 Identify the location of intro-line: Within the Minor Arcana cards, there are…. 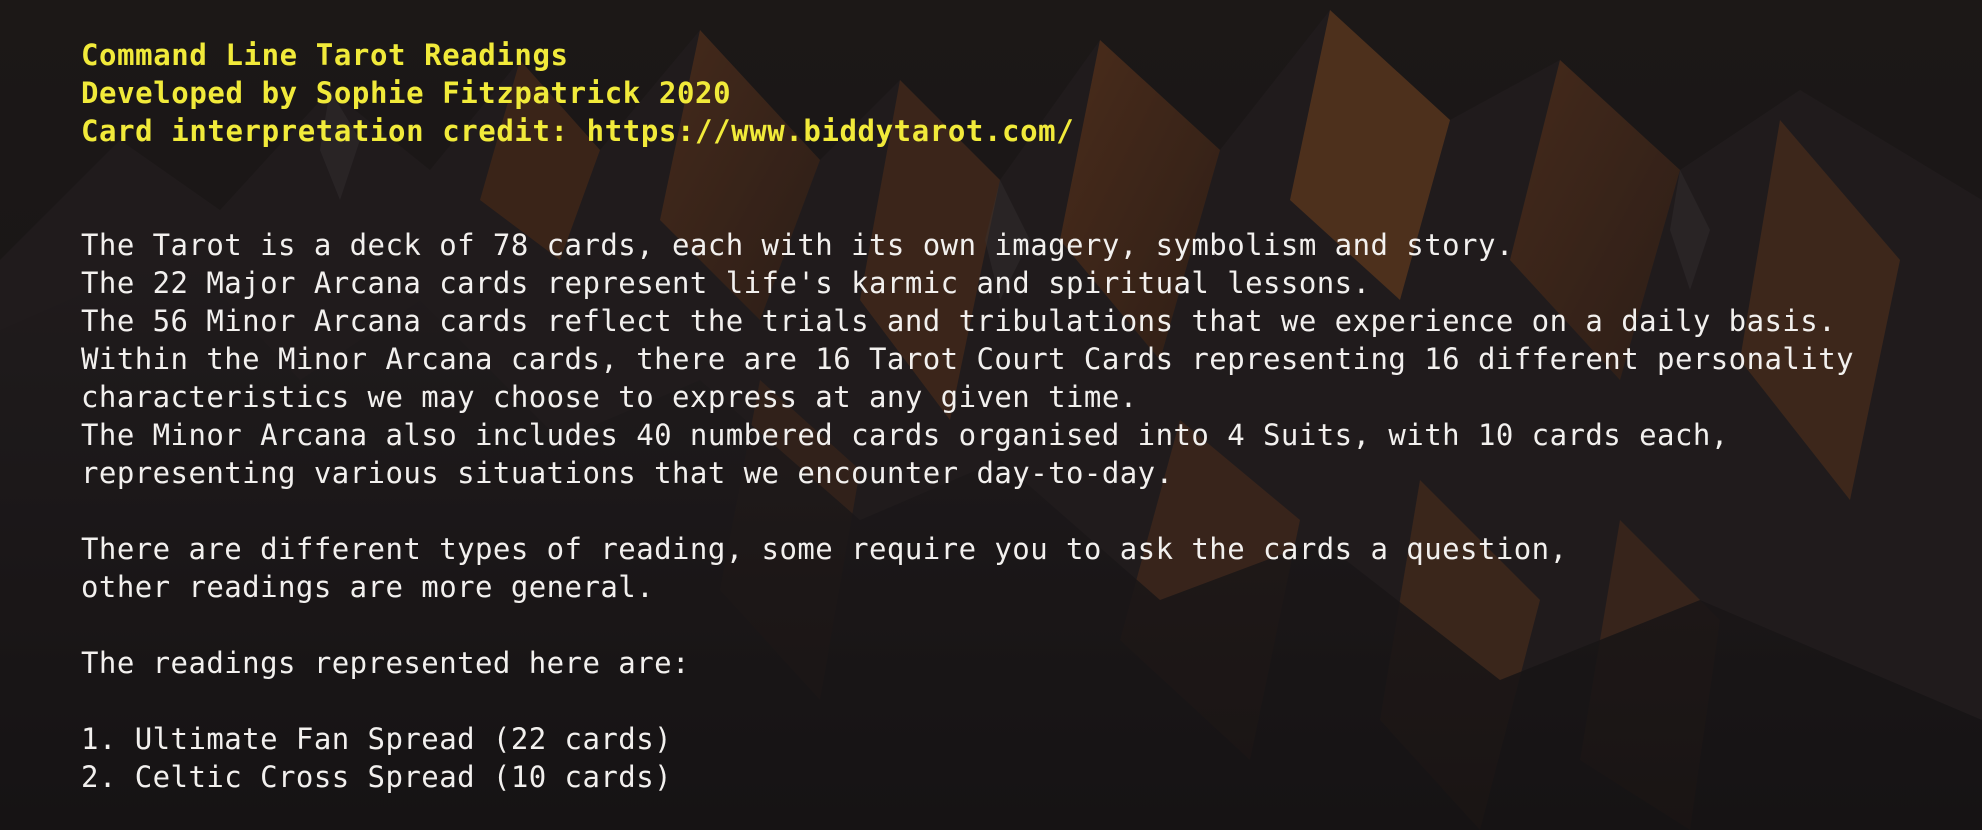
(968, 359).